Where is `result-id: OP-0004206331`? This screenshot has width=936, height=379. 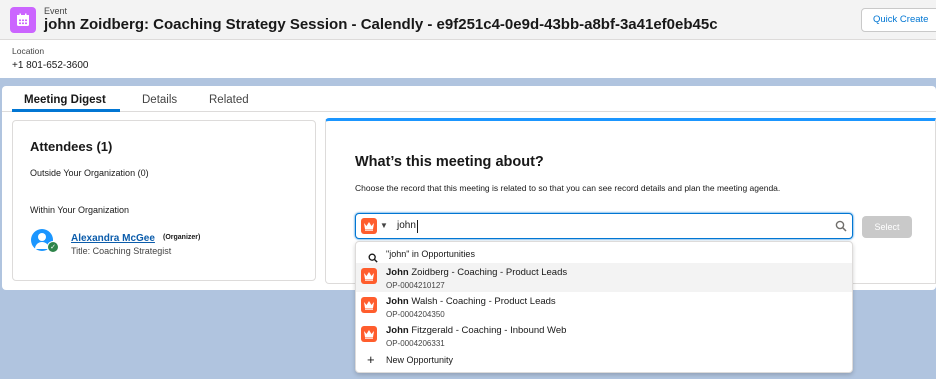
result-id: OP-0004206331 is located at coordinates (415, 343).